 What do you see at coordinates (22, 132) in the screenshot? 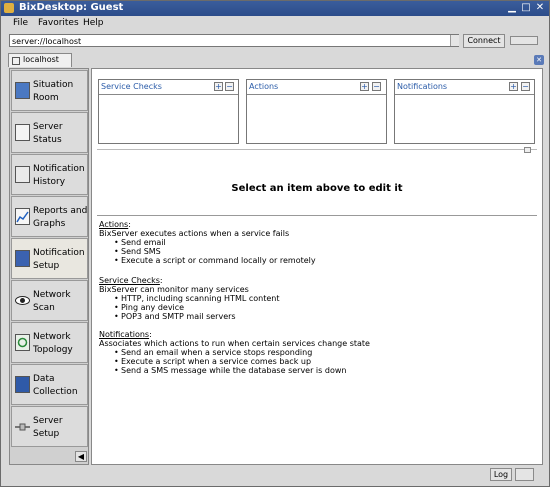
I see `checklist-icon` at bounding box center [22, 132].